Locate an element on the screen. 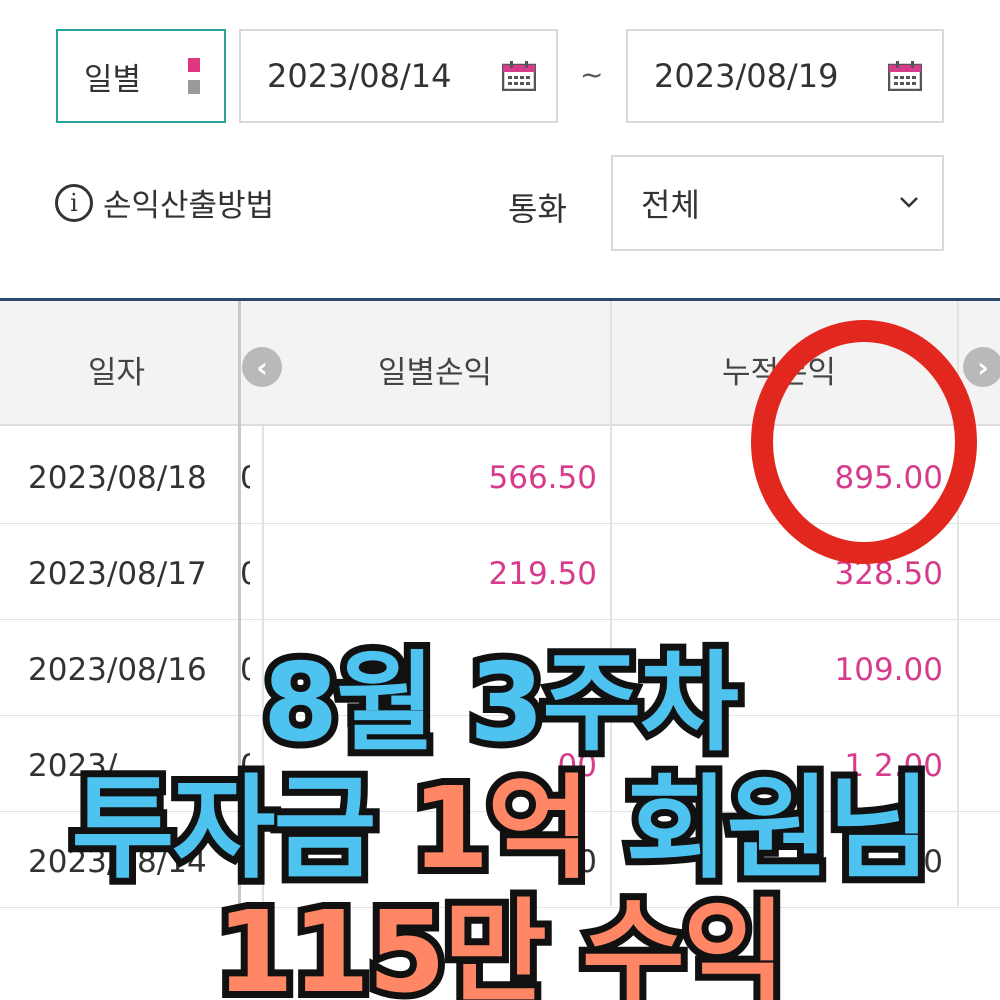 The image size is (1000, 1000). header-daily-profit: 일별손익 is located at coordinates (435, 373).